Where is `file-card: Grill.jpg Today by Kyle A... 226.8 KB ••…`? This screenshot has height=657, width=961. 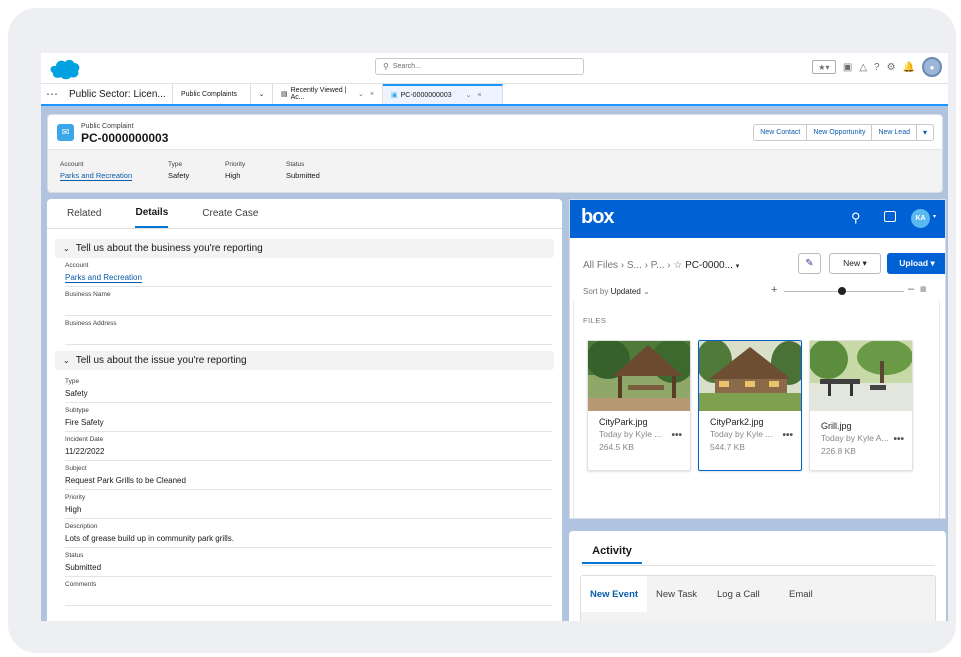 file-card: Grill.jpg Today by Kyle A... 226.8 KB ••… is located at coordinates (860, 405).